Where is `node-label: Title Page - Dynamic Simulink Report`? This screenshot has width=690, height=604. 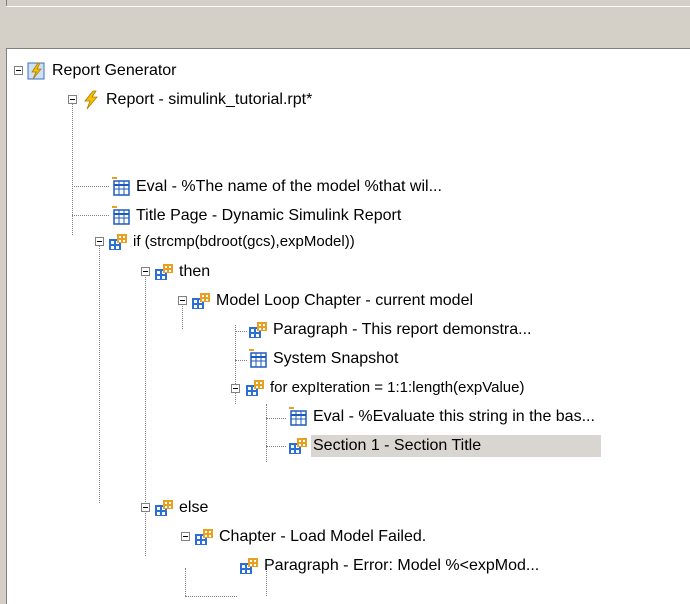
node-label: Title Page - Dynamic Simulink Report is located at coordinates (269, 215).